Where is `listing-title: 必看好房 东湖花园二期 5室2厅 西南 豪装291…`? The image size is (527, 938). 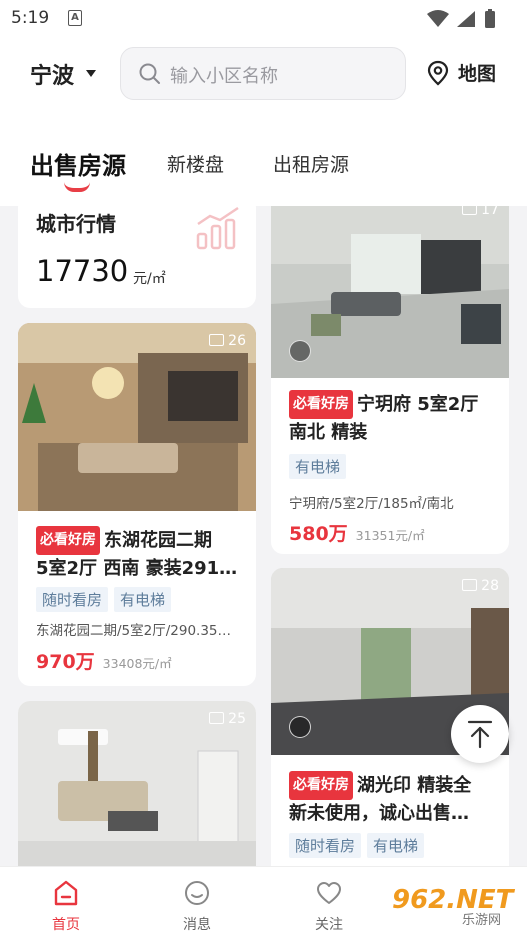 listing-title: 必看好房 东湖花园二期 5室2厅 西南 豪装291… is located at coordinates (143, 554).